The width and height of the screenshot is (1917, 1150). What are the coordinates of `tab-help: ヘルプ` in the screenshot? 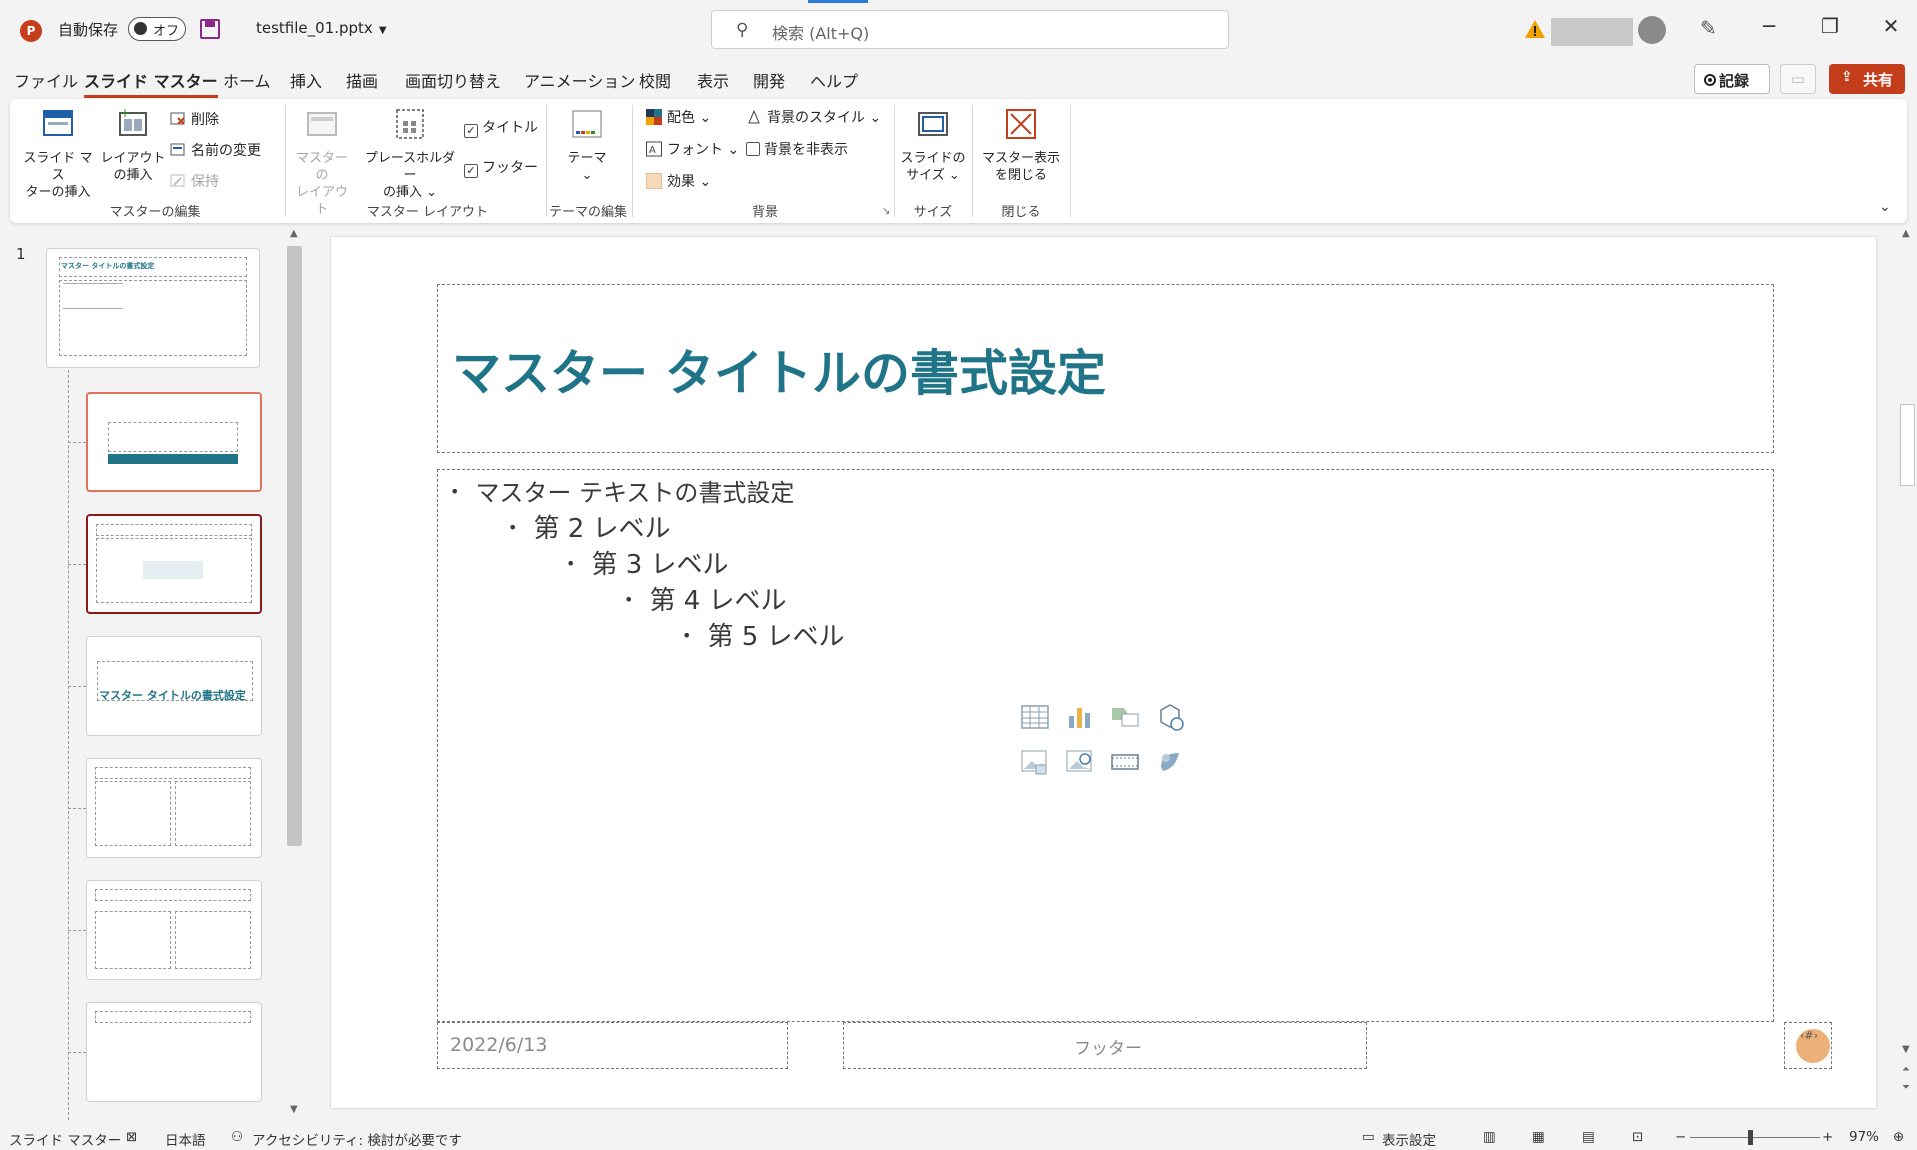 It's located at (834, 80).